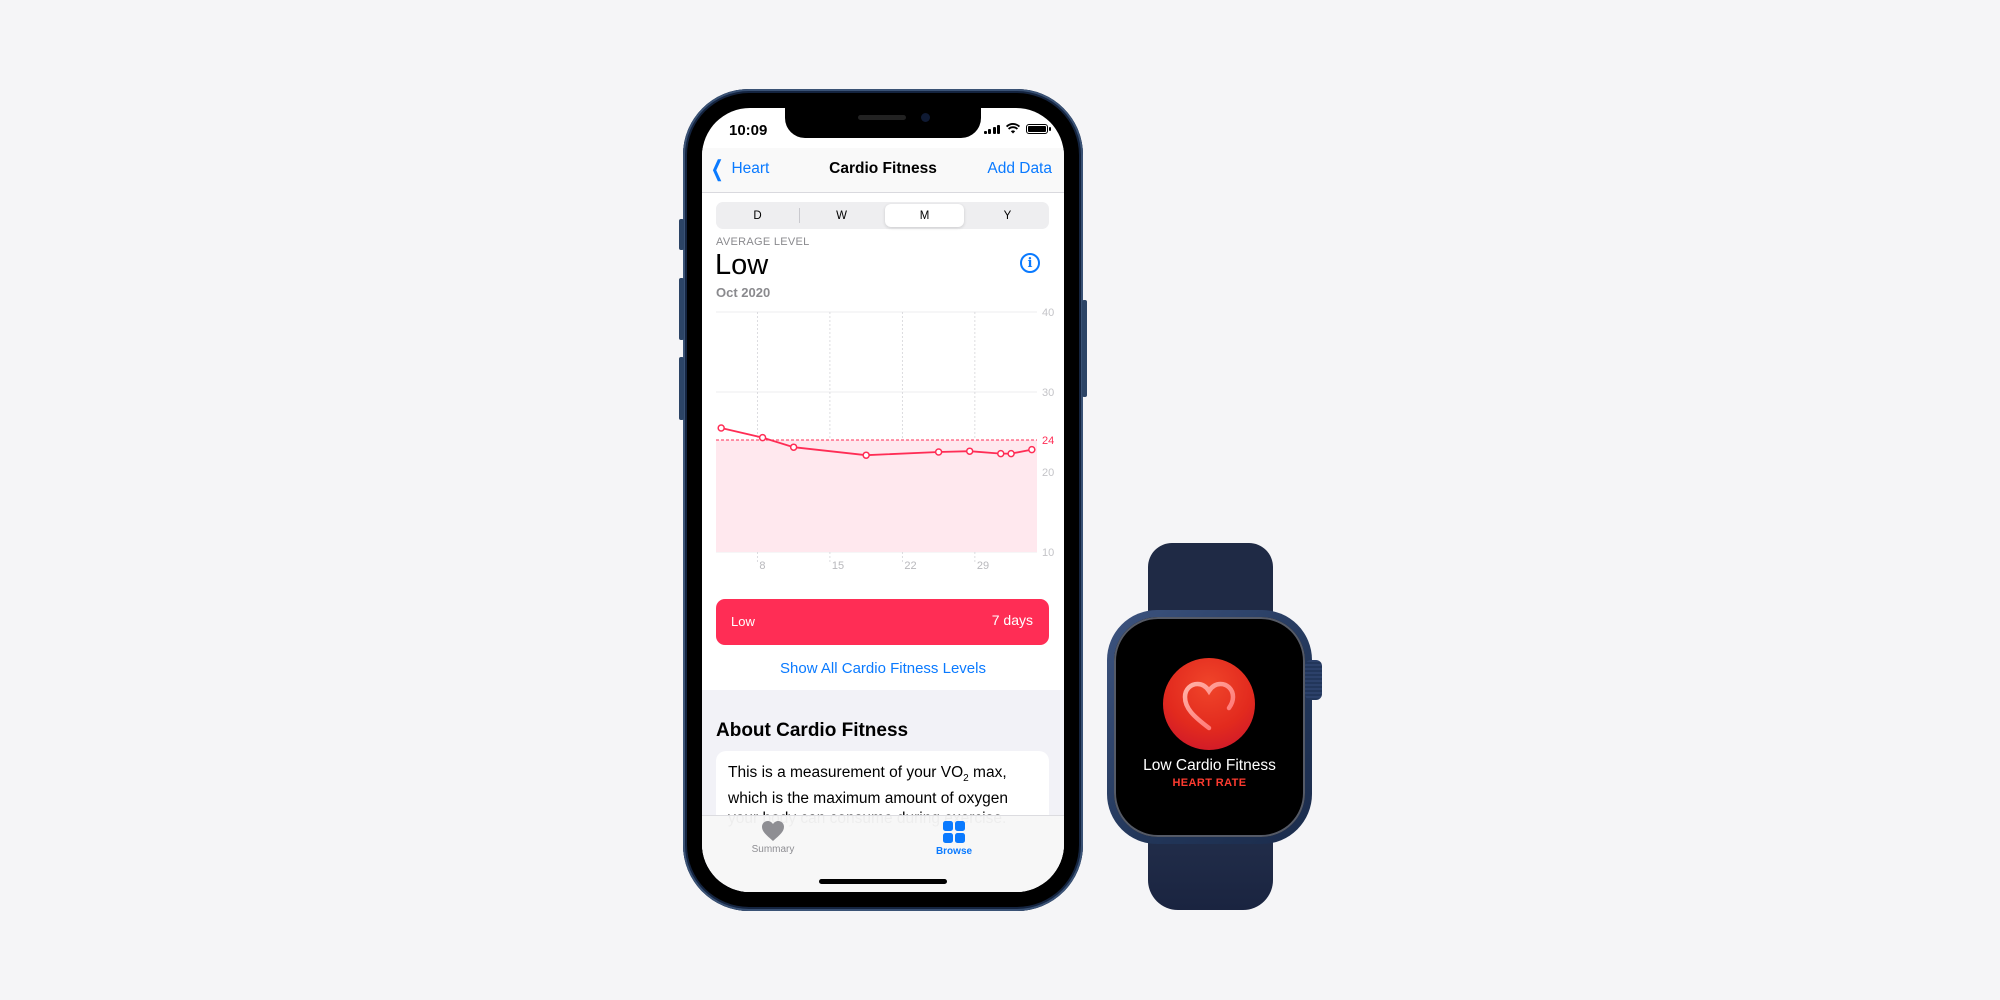  Describe the element at coordinates (883, 668) in the screenshot. I see `show-all-levels-link: Show All Cardio Fitness Levels` at that location.